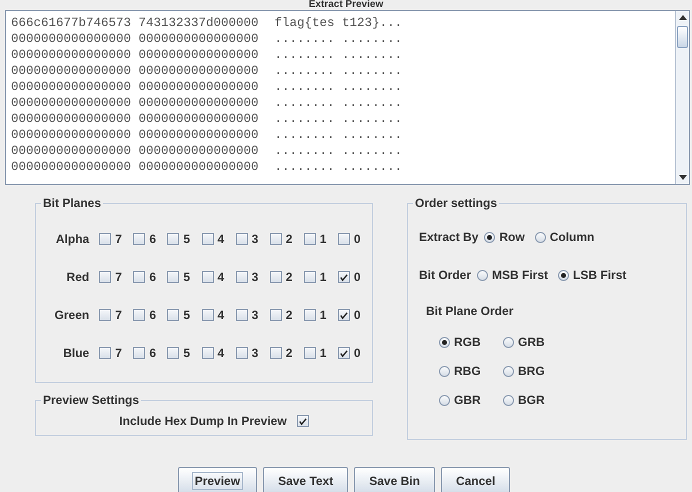 This screenshot has width=692, height=492. What do you see at coordinates (204, 421) in the screenshot?
I see `hex-dump-checkbox: Include Hex Dump In Preview` at bounding box center [204, 421].